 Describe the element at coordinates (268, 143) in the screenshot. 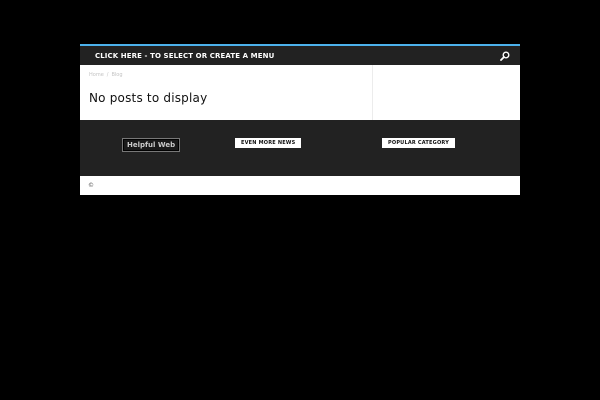

I see `footer-block-title-news: EVEN MORE NEWS` at that location.